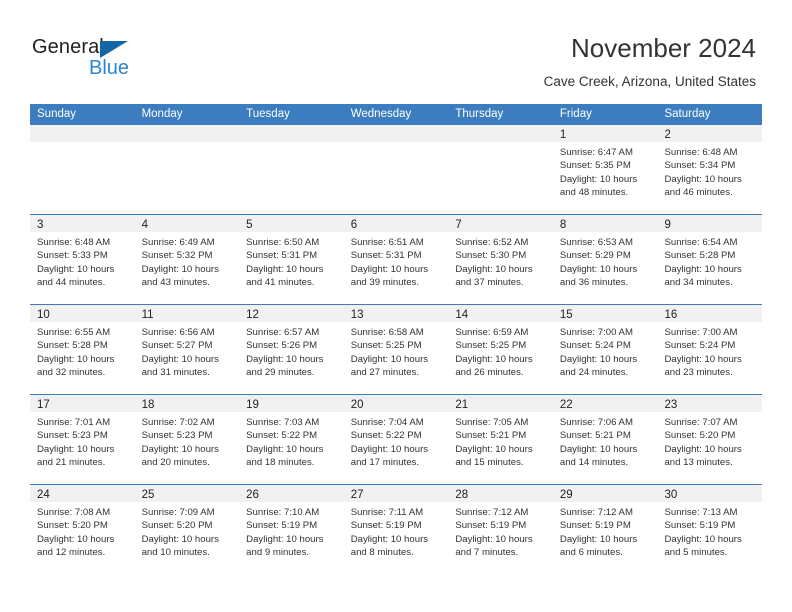  What do you see at coordinates (479, 114) in the screenshot?
I see `day-of-week-thursday: Thursday` at bounding box center [479, 114].